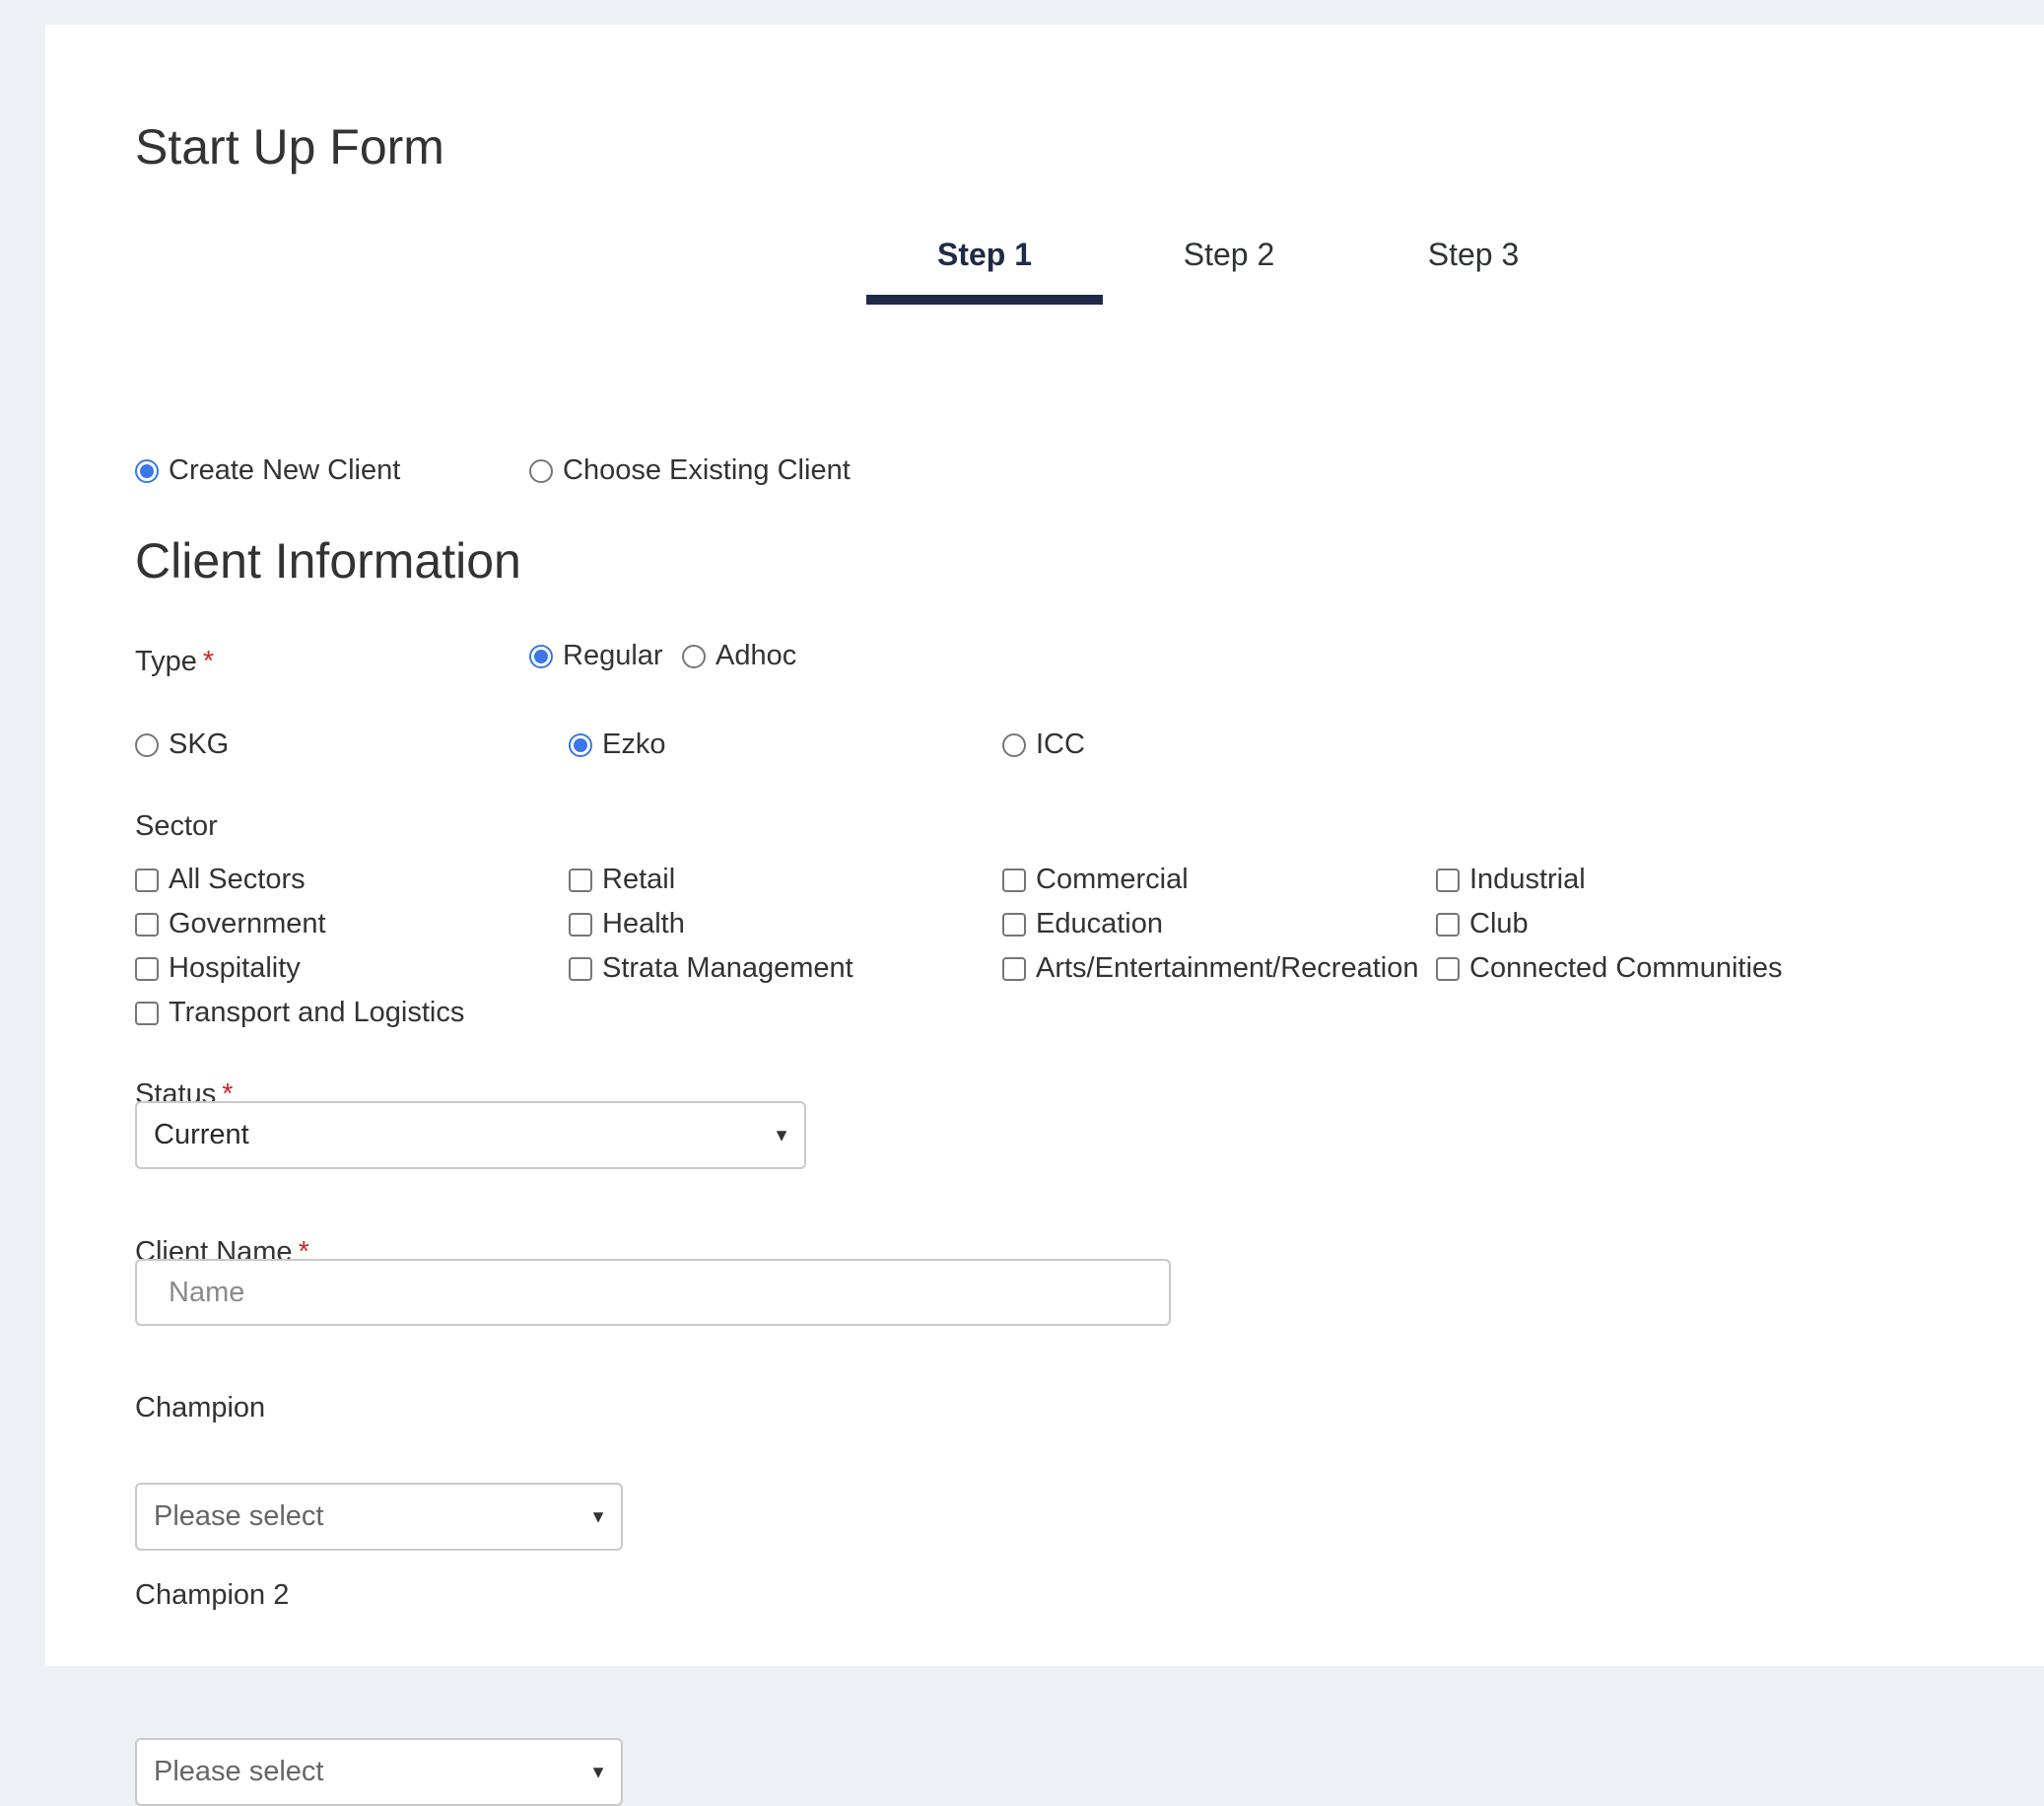  I want to click on sector-option-label: Transport and Logistics, so click(317, 1012).